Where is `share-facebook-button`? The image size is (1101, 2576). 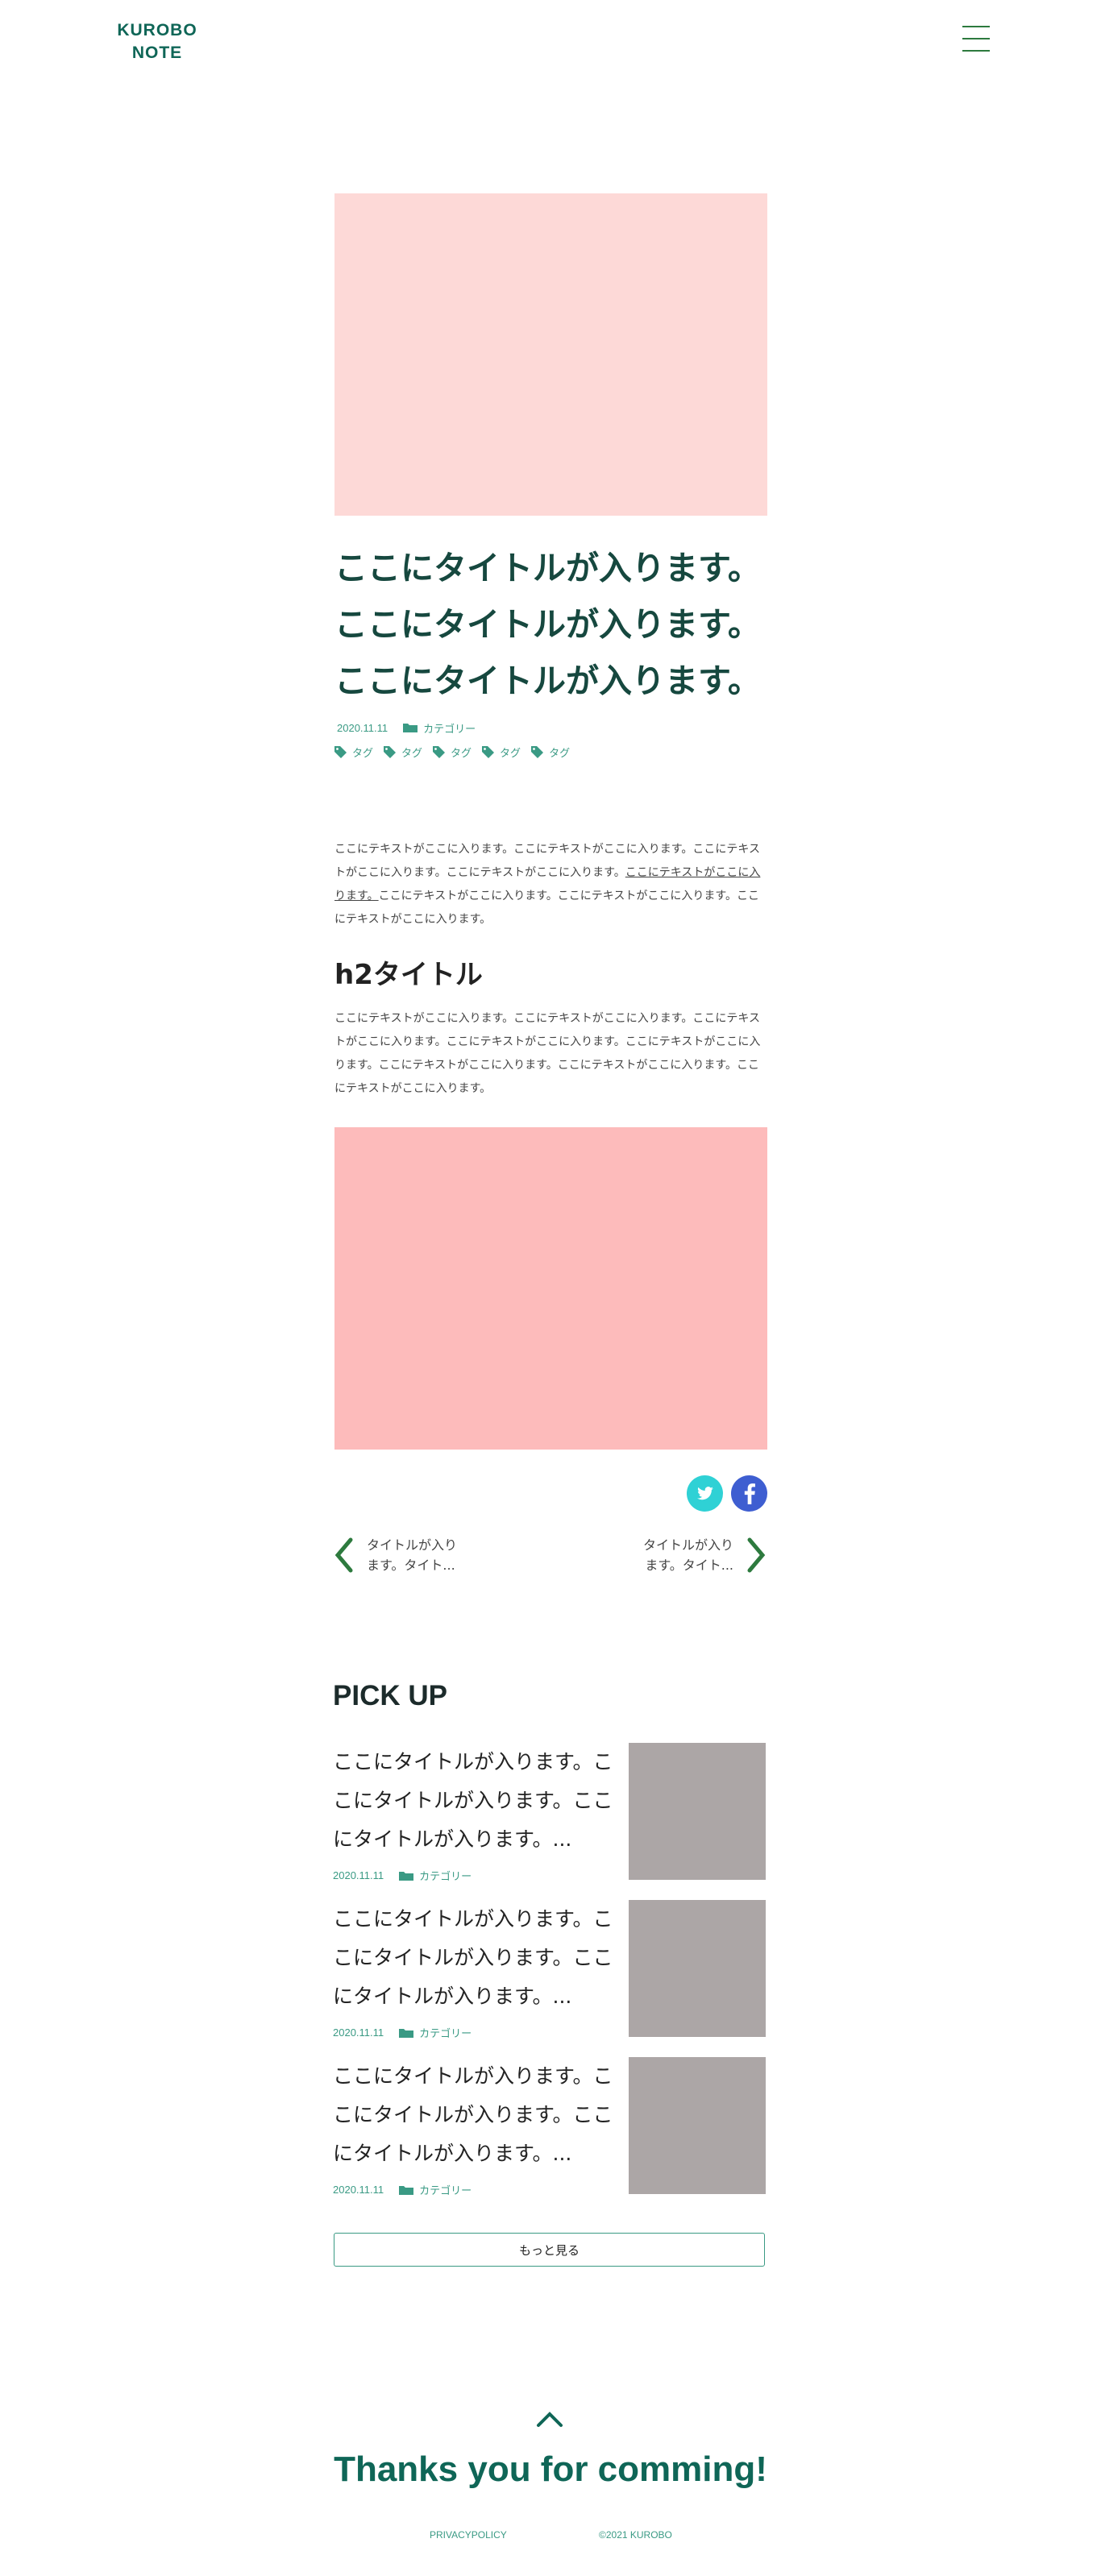 share-facebook-button is located at coordinates (749, 1493).